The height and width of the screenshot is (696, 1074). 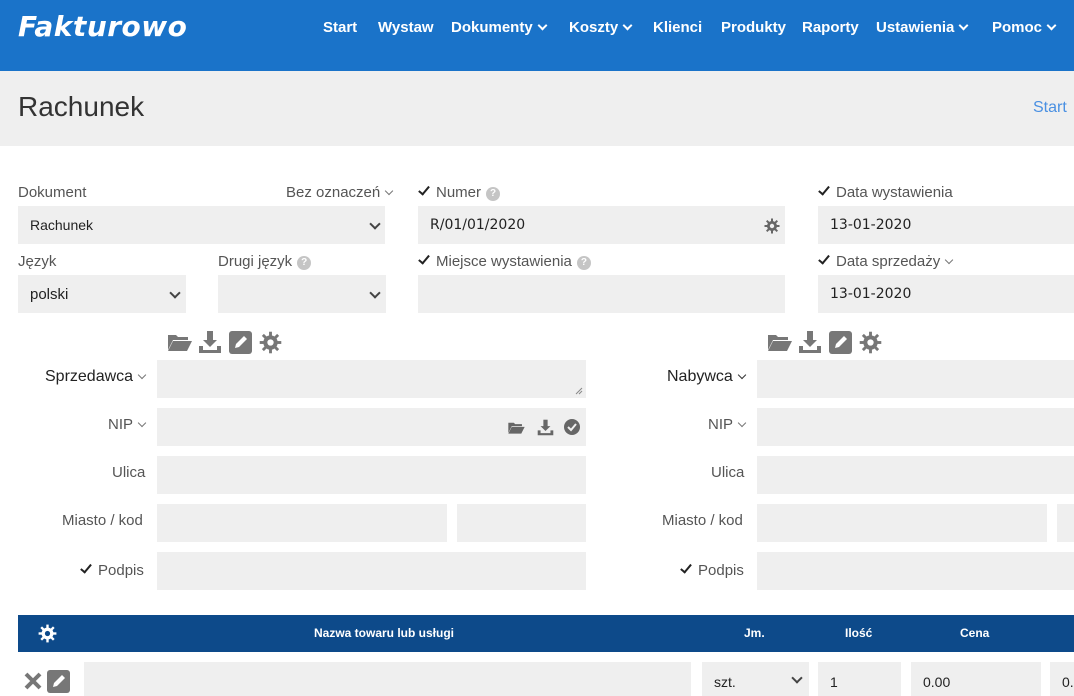 I want to click on nav-dokumenty: Dokumenty, so click(x=499, y=29).